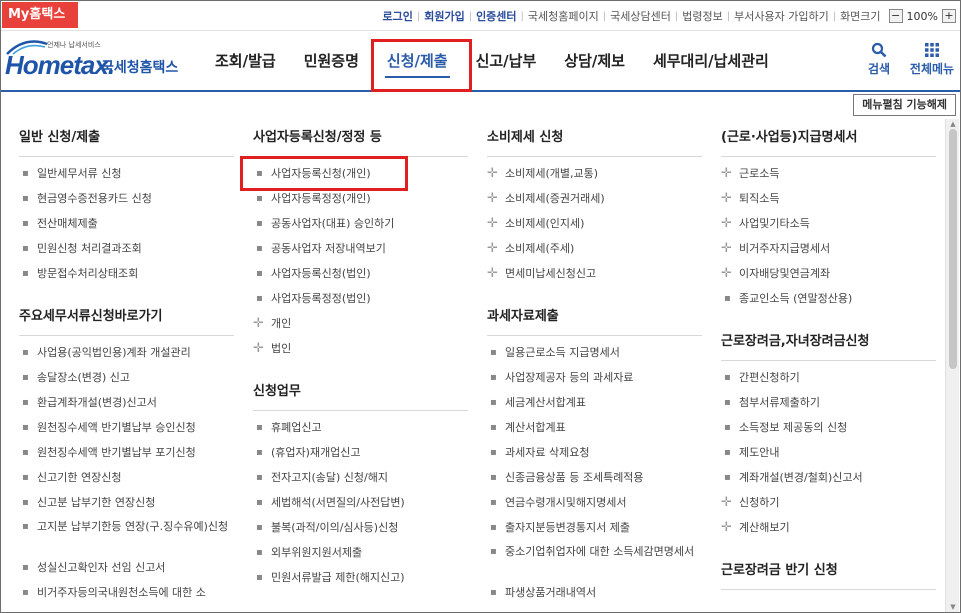 This screenshot has width=961, height=613. I want to click on menu-item: ▪ 첨부서류제출하기, so click(828, 402).